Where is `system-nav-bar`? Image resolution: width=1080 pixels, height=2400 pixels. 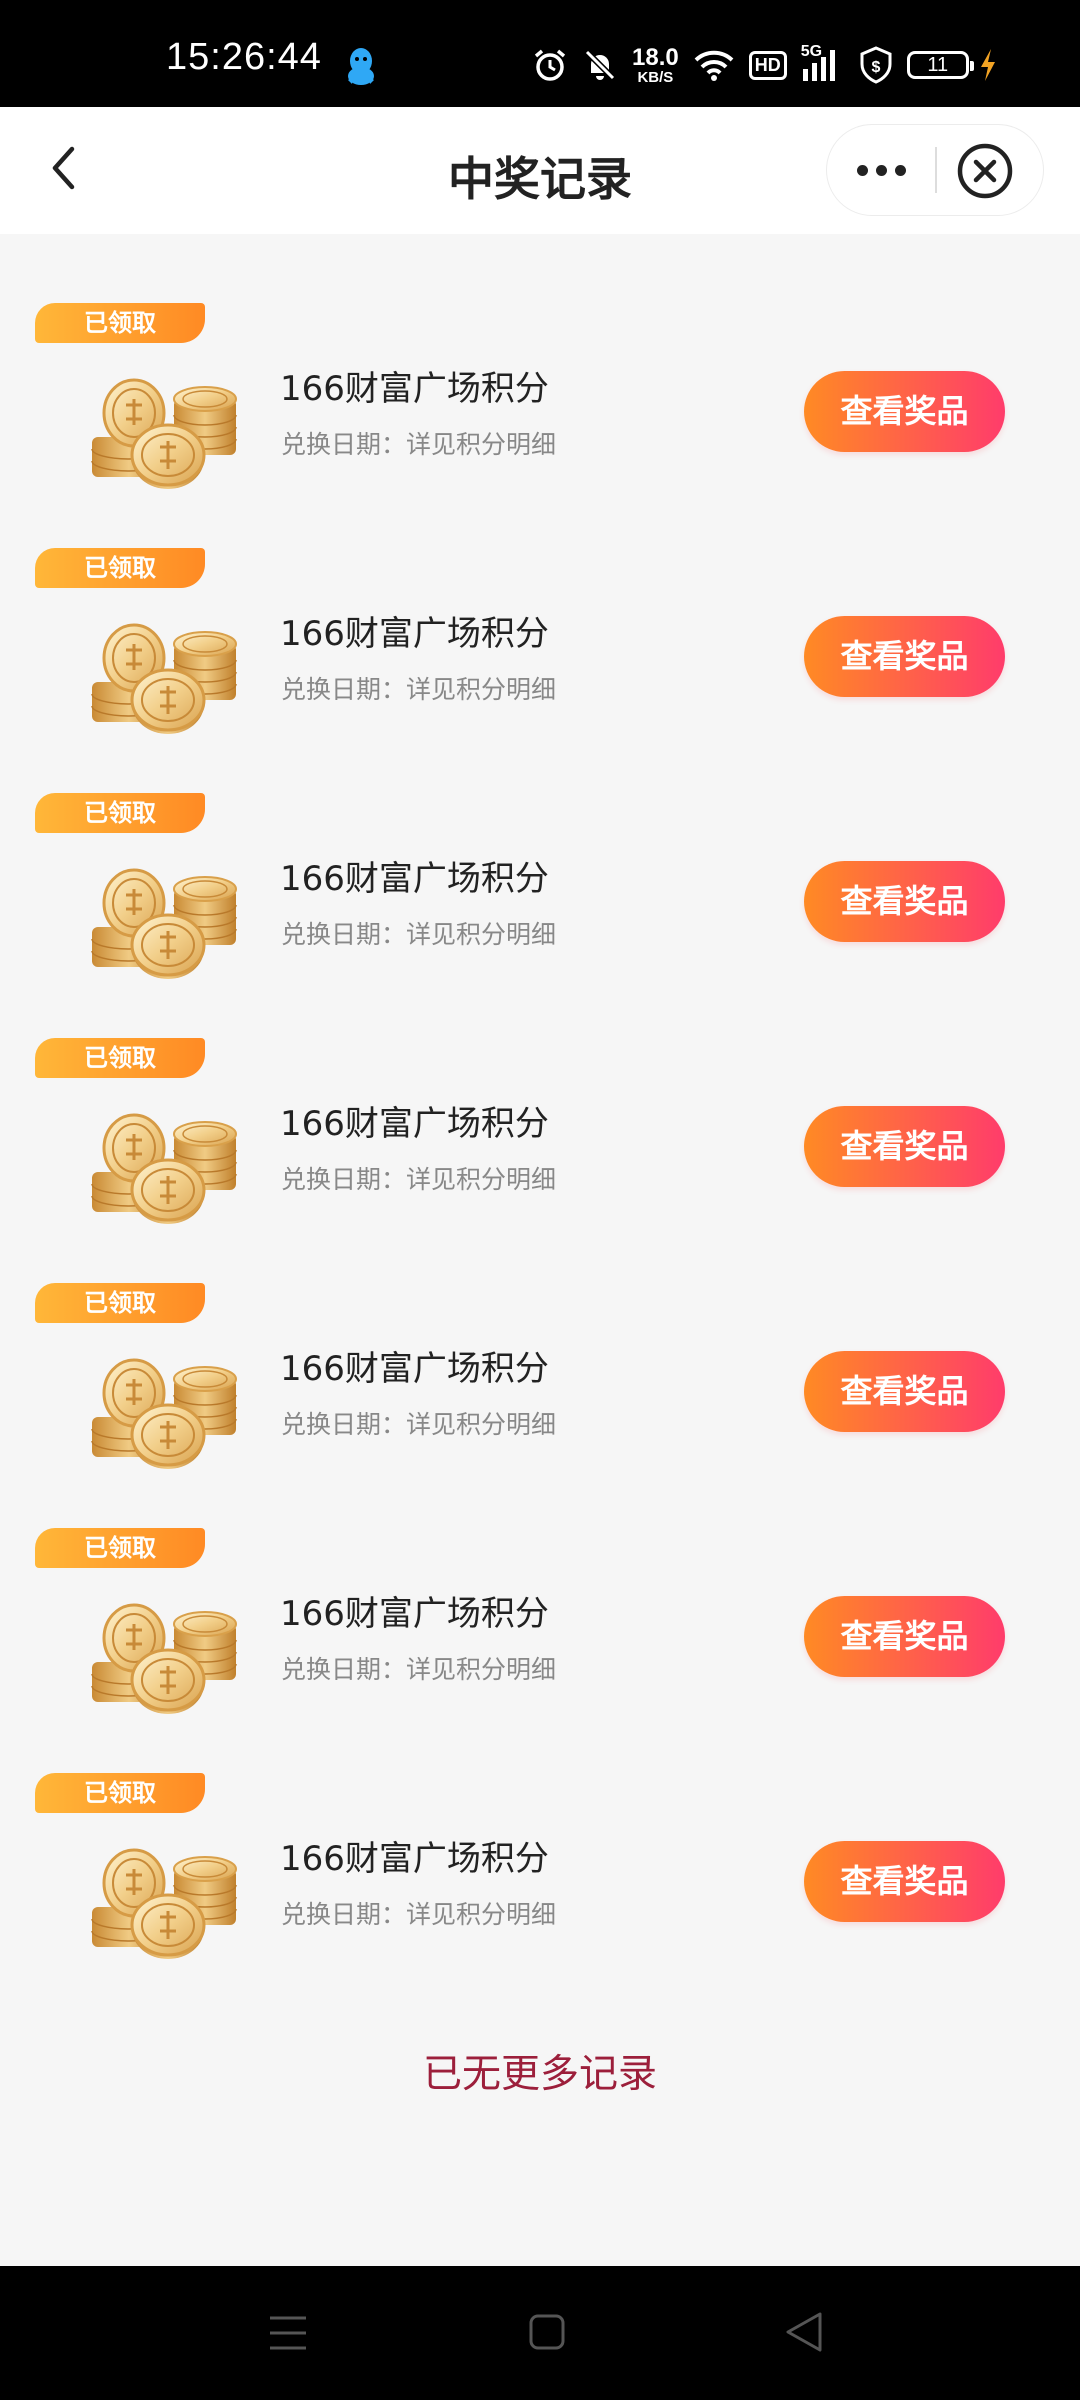
system-nav-bar is located at coordinates (540, 2333).